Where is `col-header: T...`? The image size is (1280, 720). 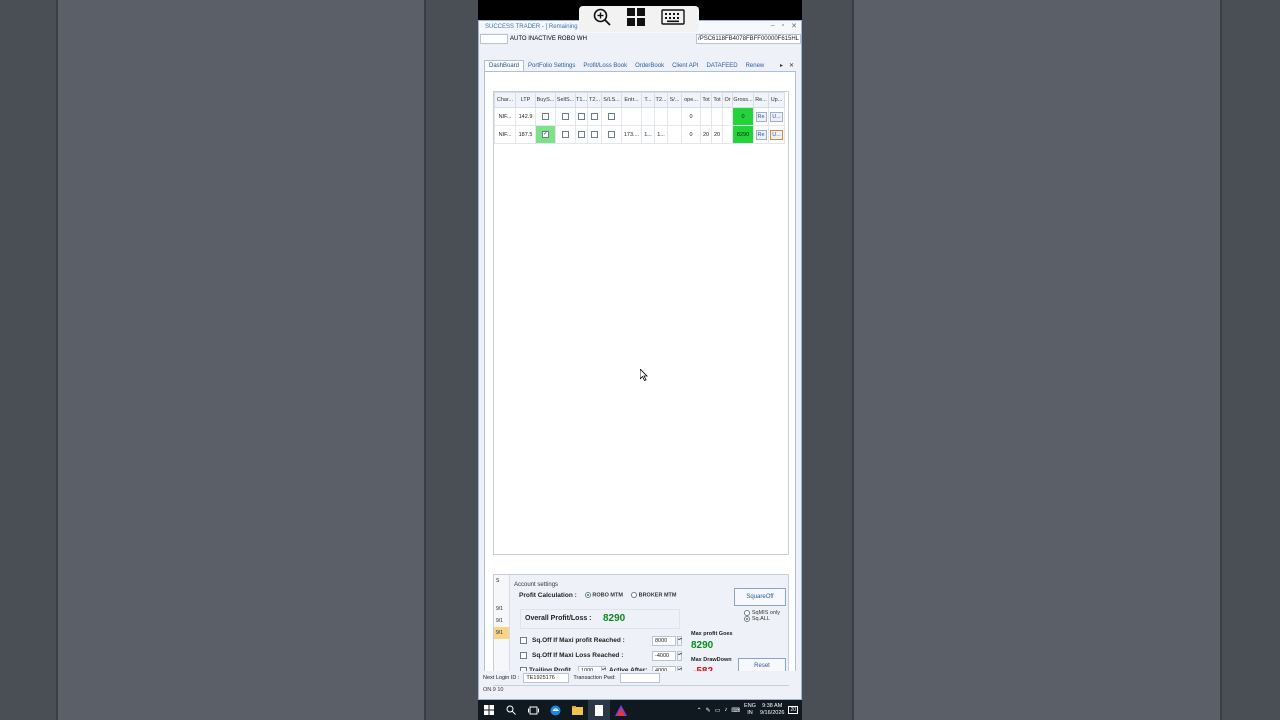
col-header: T... is located at coordinates (648, 100).